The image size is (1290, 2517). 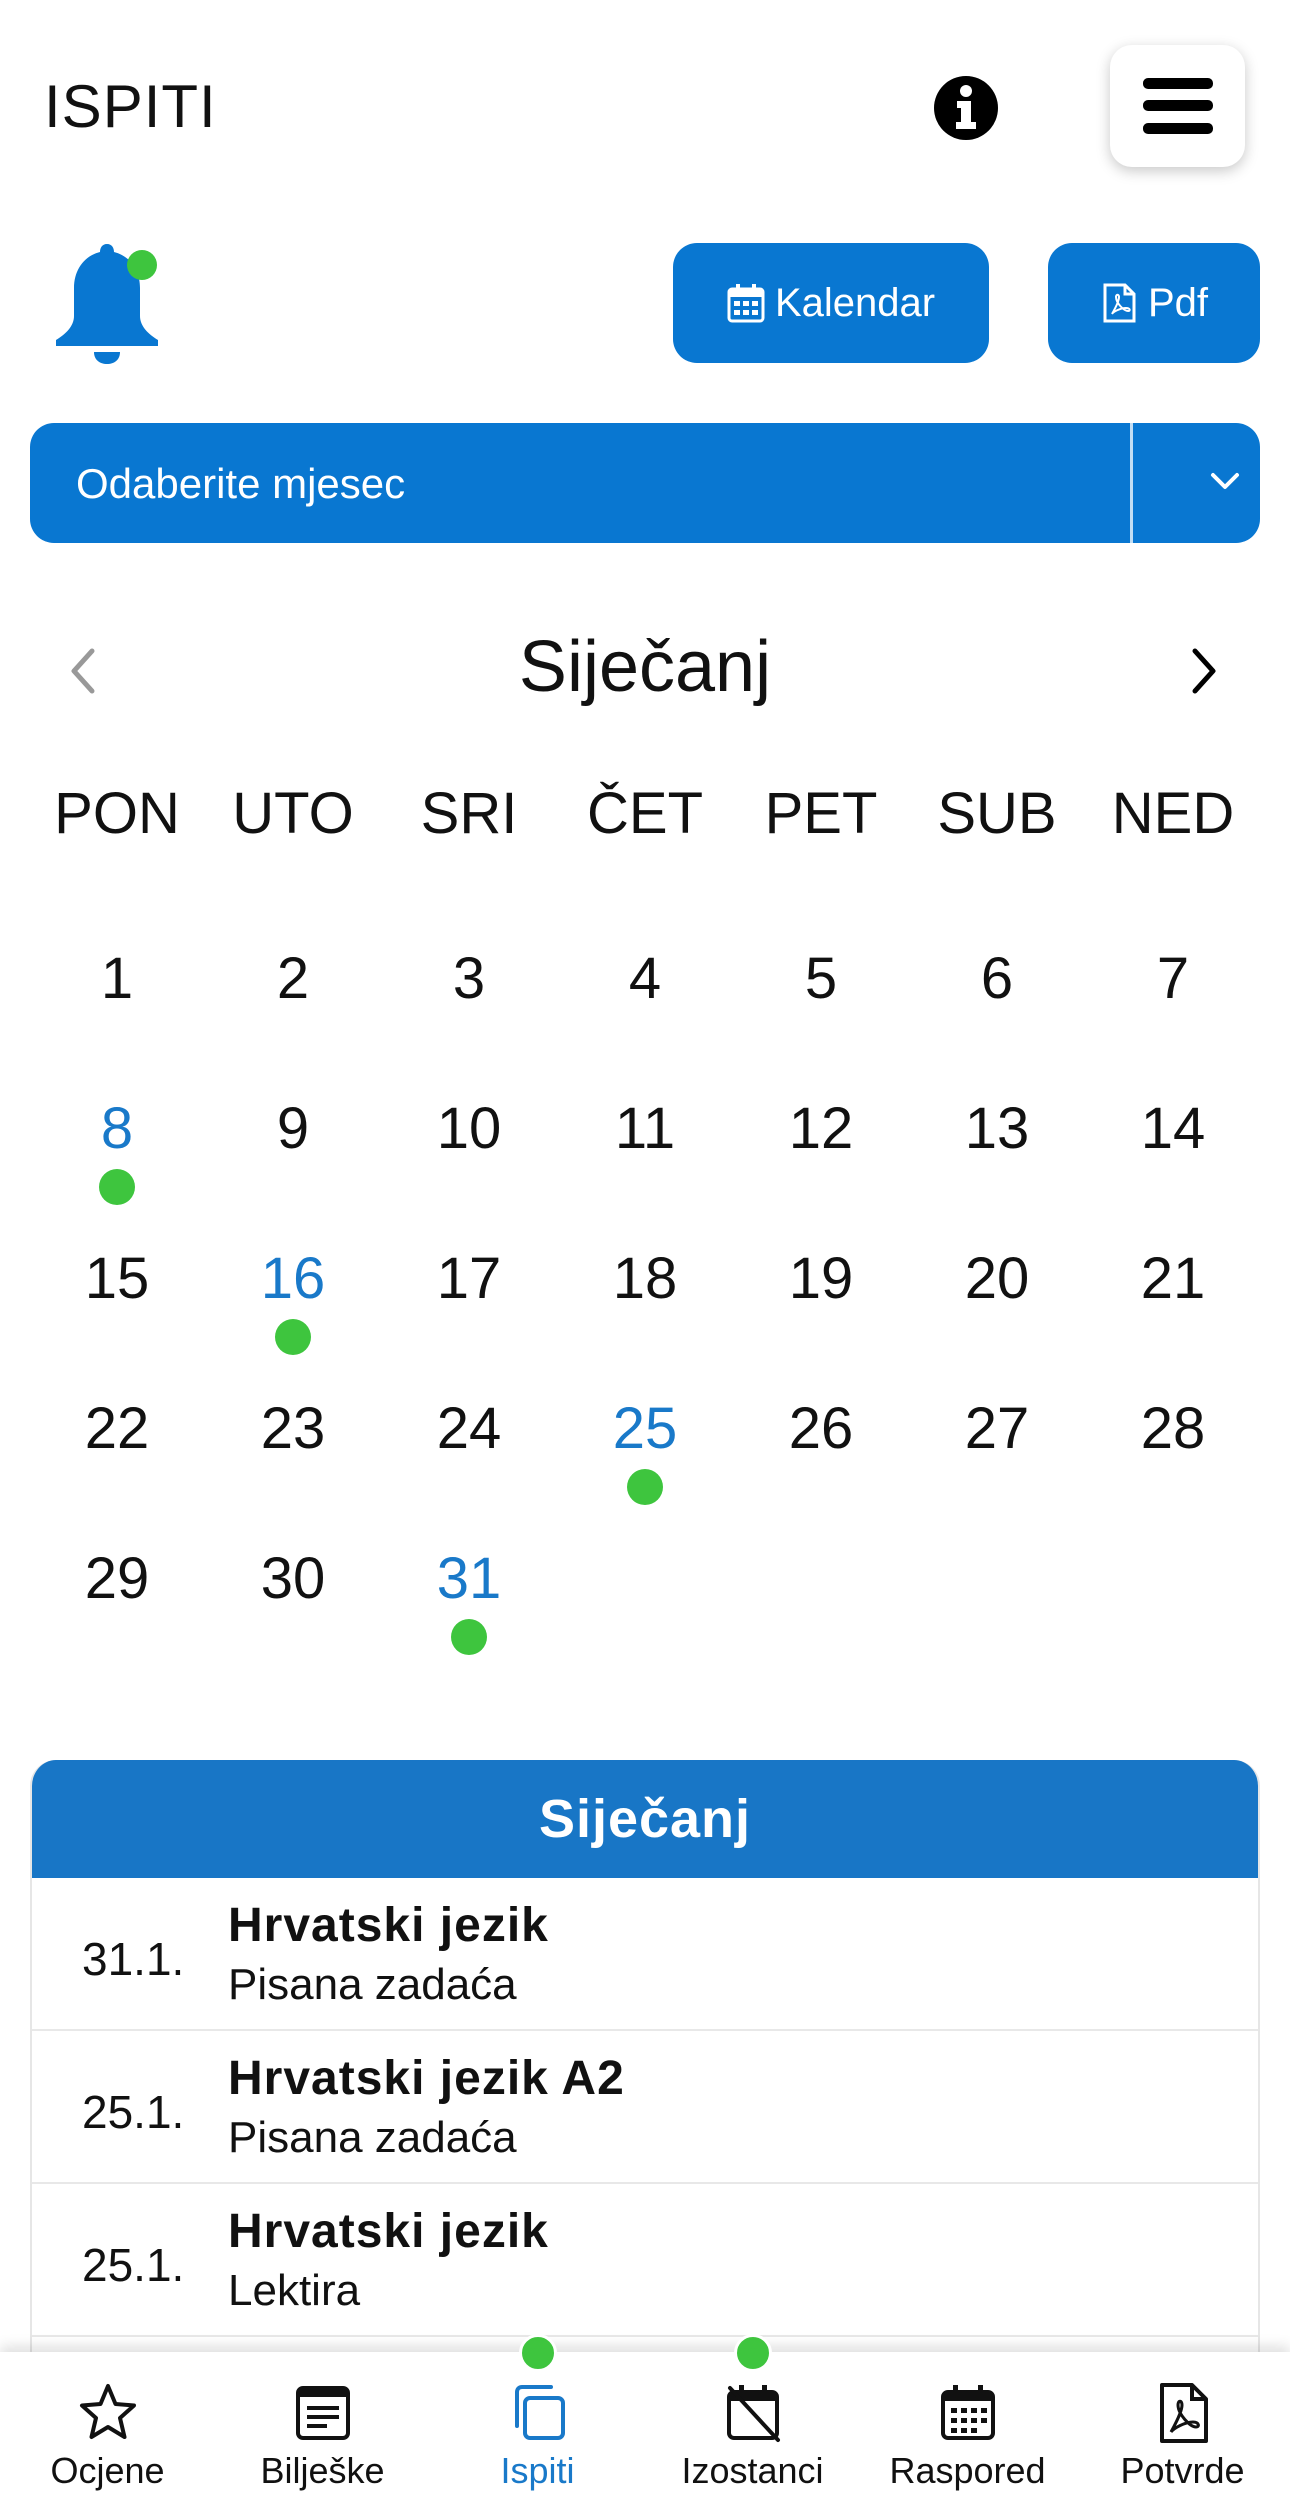 I want to click on chevron-down-icon, so click(x=1225, y=481).